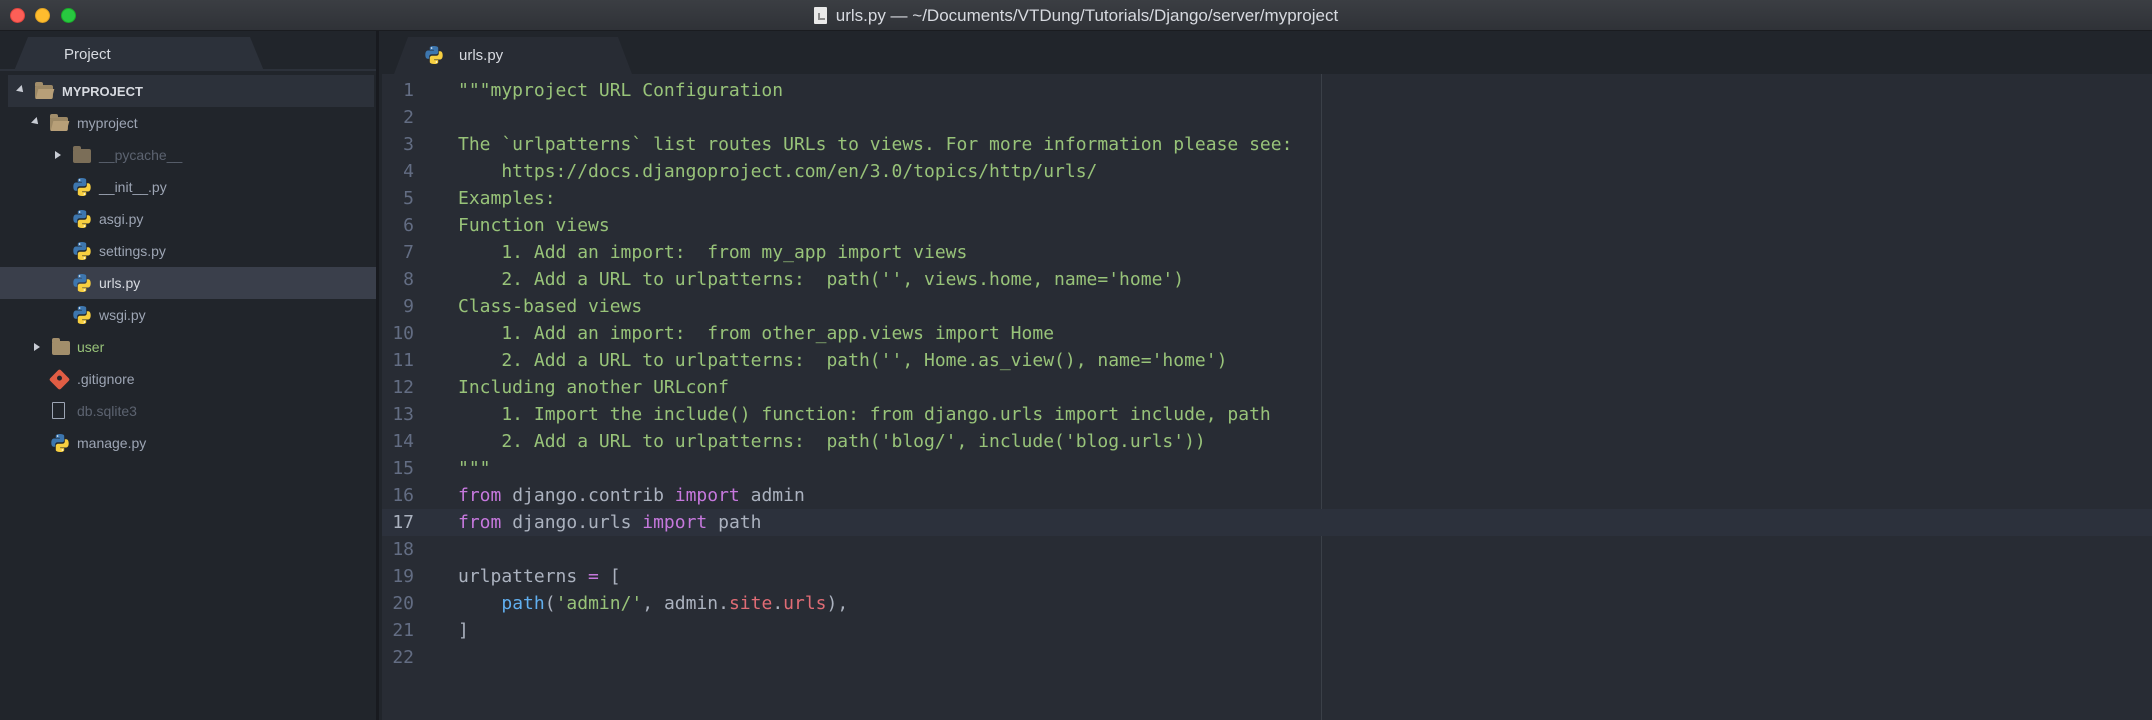 This screenshot has height=720, width=2152. What do you see at coordinates (1267, 117) in the screenshot?
I see `code-line: 2` at bounding box center [1267, 117].